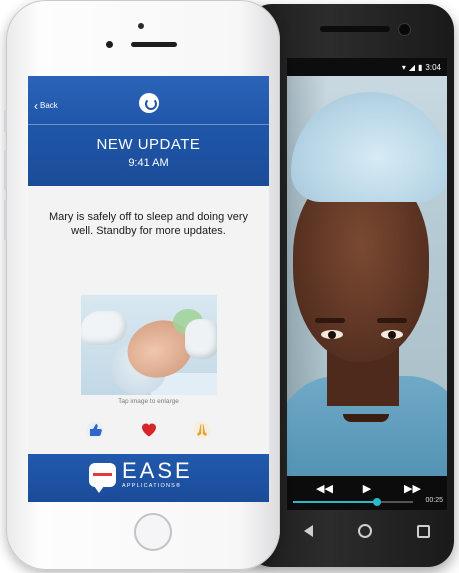 The image size is (459, 573). Describe the element at coordinates (152, 486) in the screenshot. I see `brand-subtitle: APPLICATIONS®` at that location.